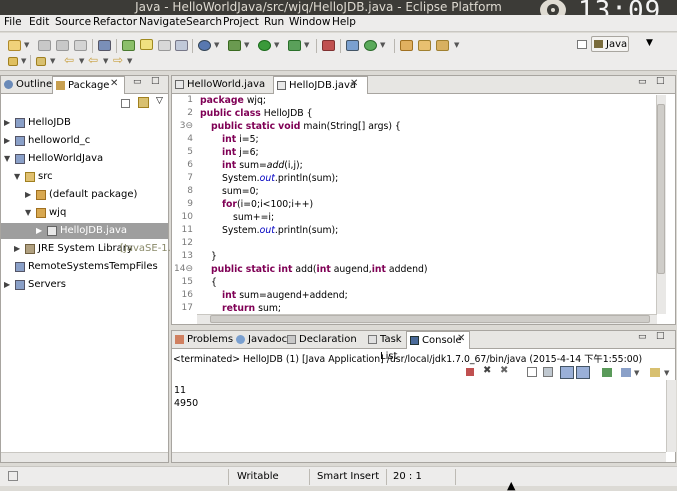  I want to click on menu-search: Search, so click(204, 22).